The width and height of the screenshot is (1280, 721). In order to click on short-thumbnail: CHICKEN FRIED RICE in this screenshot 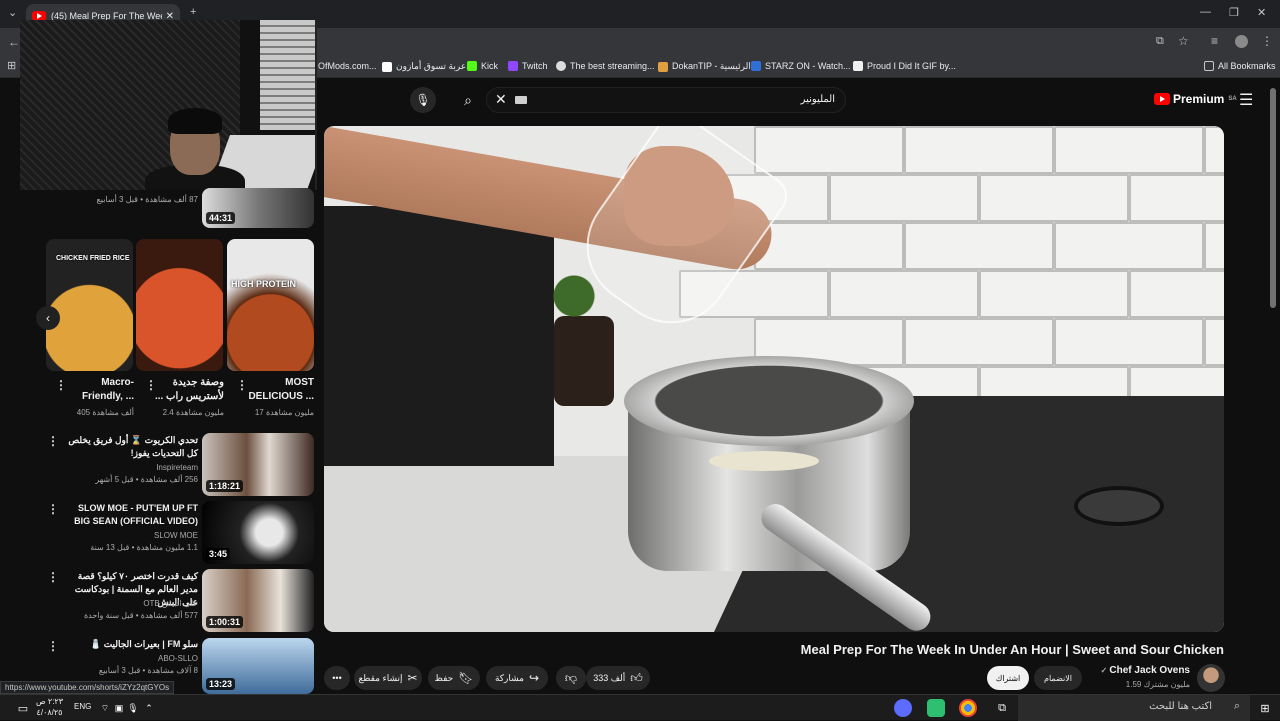, I will do `click(89, 305)`.